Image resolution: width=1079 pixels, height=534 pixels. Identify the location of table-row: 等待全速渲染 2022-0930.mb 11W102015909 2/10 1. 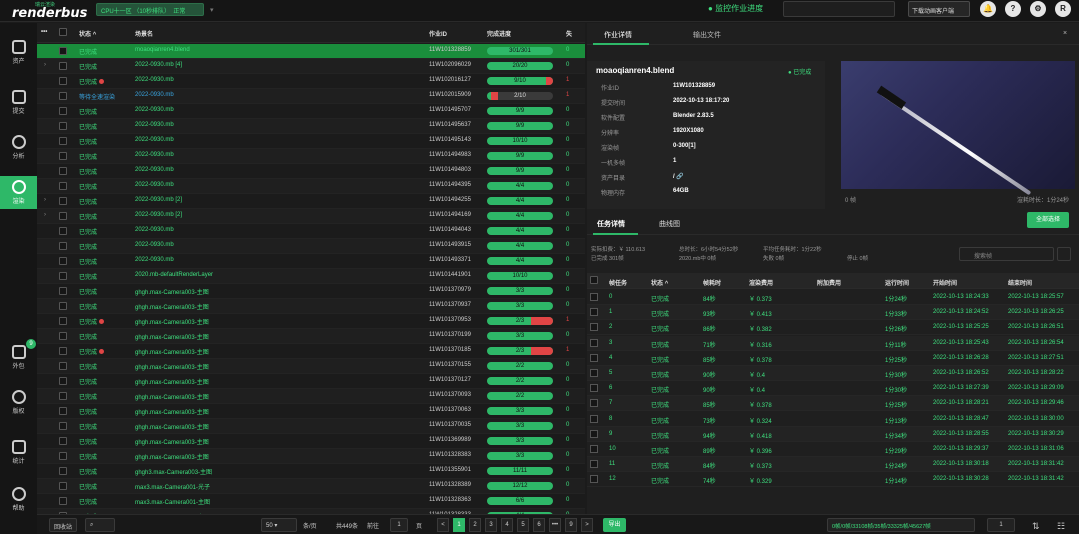
(311, 96).